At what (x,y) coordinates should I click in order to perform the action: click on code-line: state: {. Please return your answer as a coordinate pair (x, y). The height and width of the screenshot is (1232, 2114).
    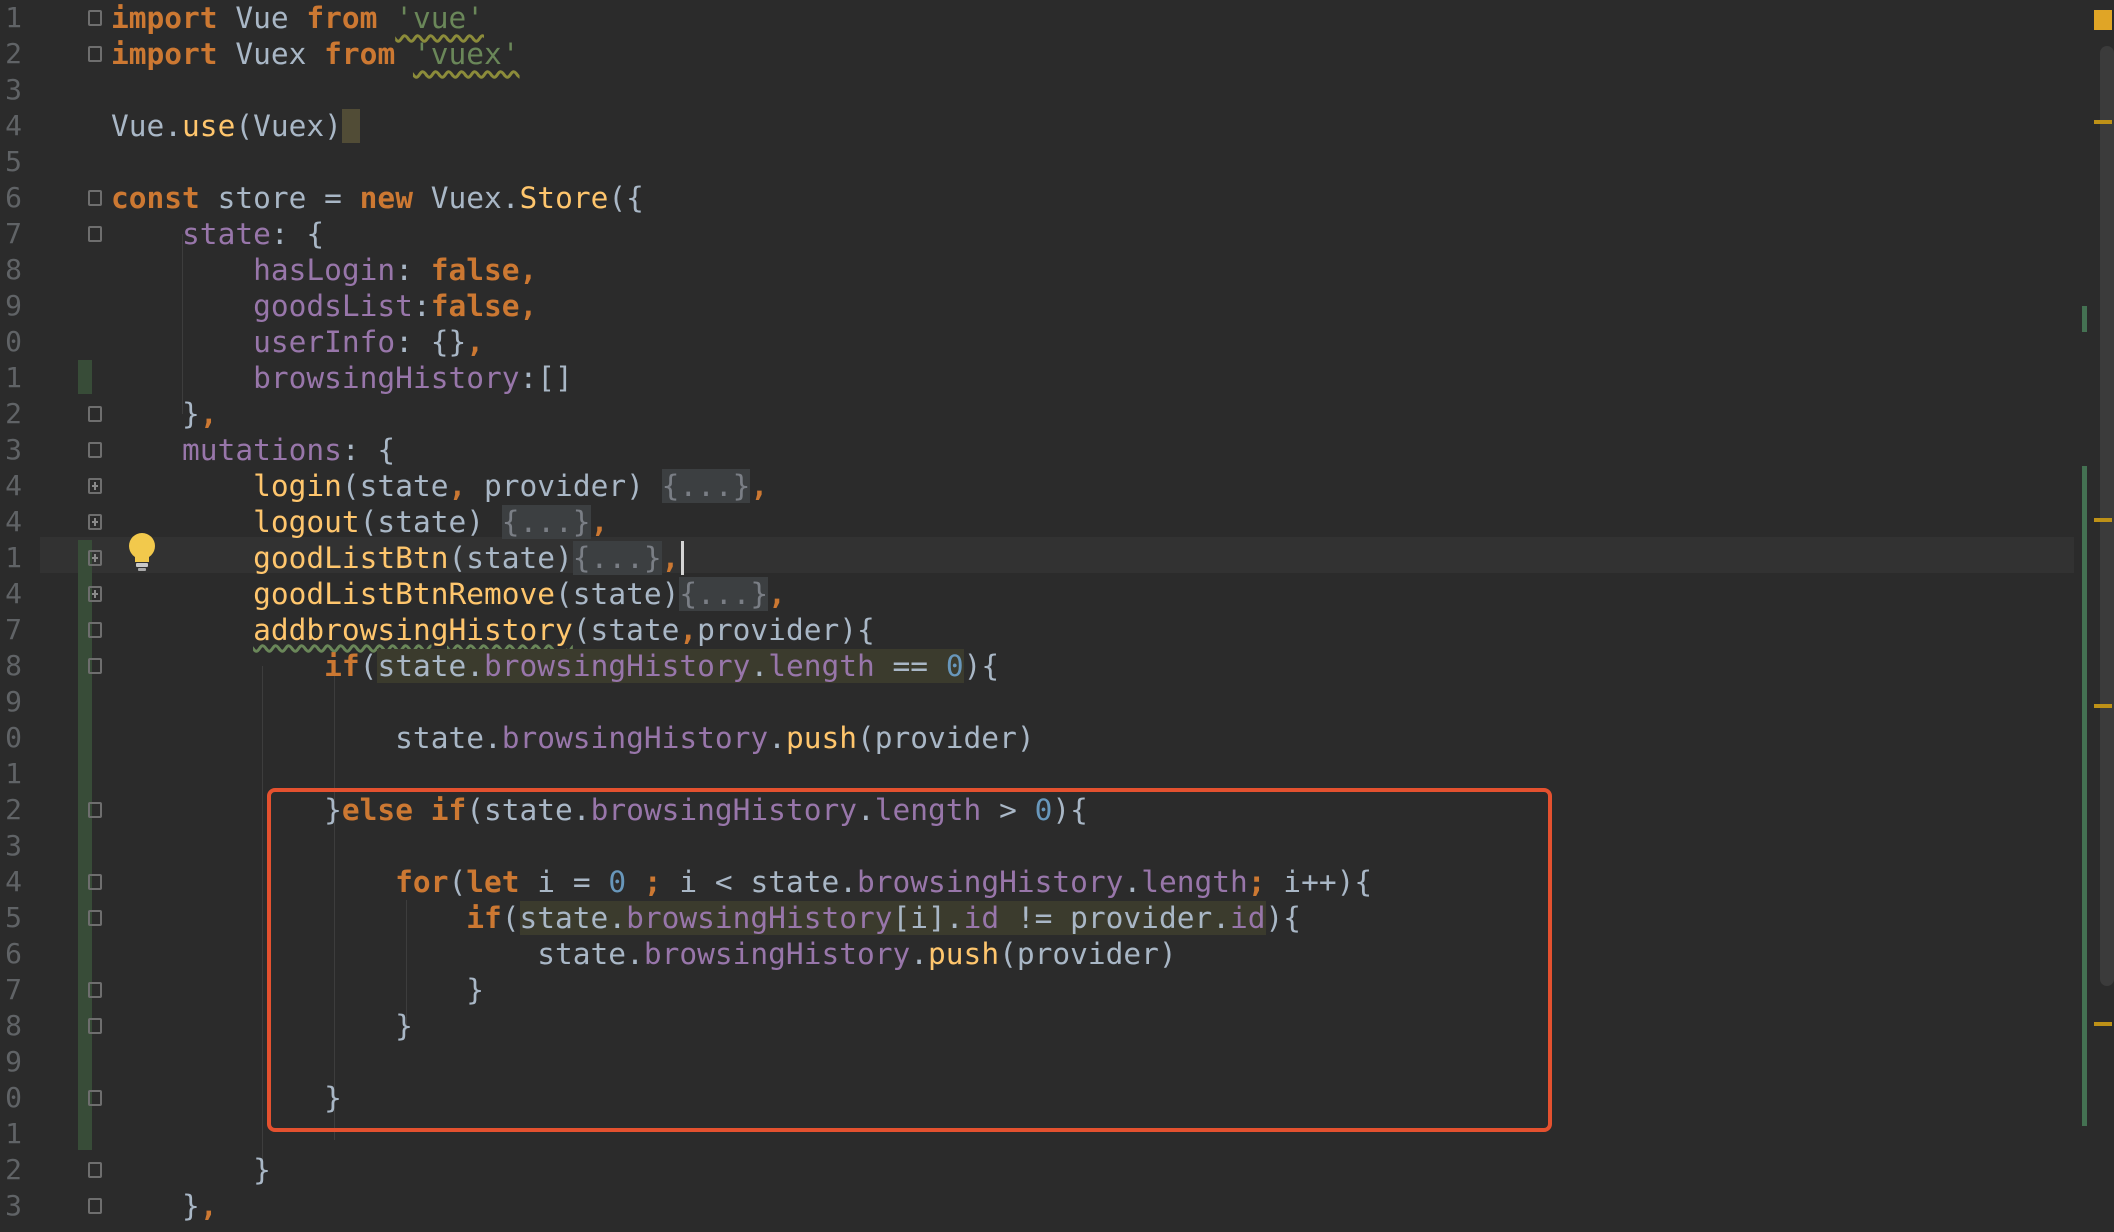
    Looking at the image, I should click on (253, 234).